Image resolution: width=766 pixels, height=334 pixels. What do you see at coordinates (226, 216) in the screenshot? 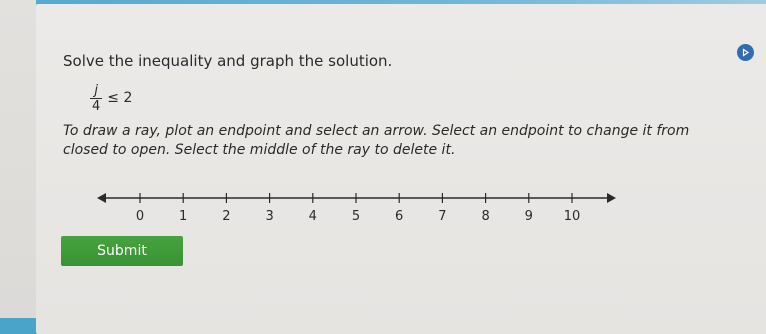
I see `number-line-tick-label: 2` at bounding box center [226, 216].